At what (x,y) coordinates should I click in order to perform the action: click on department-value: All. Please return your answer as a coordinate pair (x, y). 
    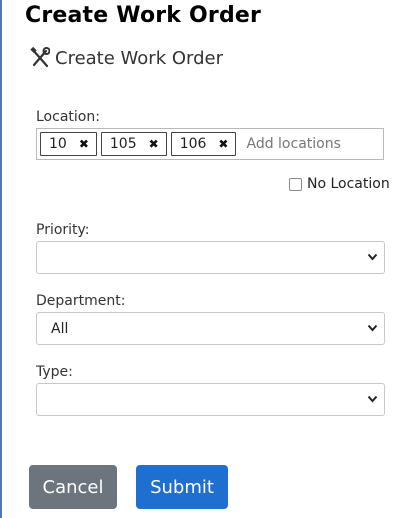
    Looking at the image, I should click on (60, 328).